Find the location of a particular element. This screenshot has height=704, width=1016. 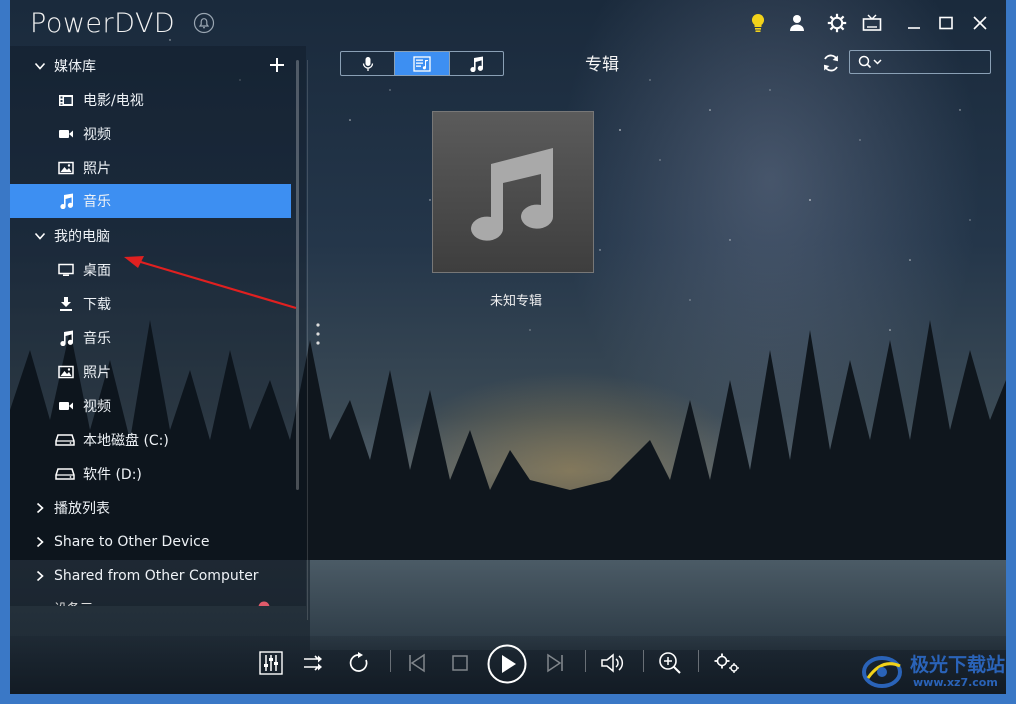

album-tile is located at coordinates (513, 192).